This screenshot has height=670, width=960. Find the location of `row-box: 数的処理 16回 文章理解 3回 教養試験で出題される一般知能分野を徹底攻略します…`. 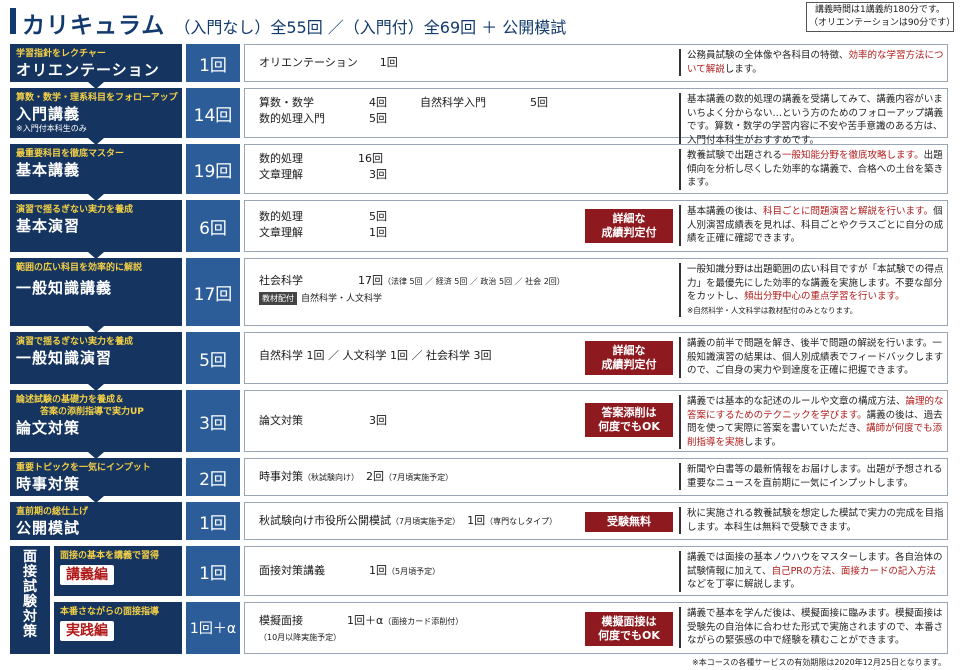

row-box: 数的処理 16回 文章理解 3回 教養試験で出題される一般知能分野を徹底攻略します… is located at coordinates (596, 169).